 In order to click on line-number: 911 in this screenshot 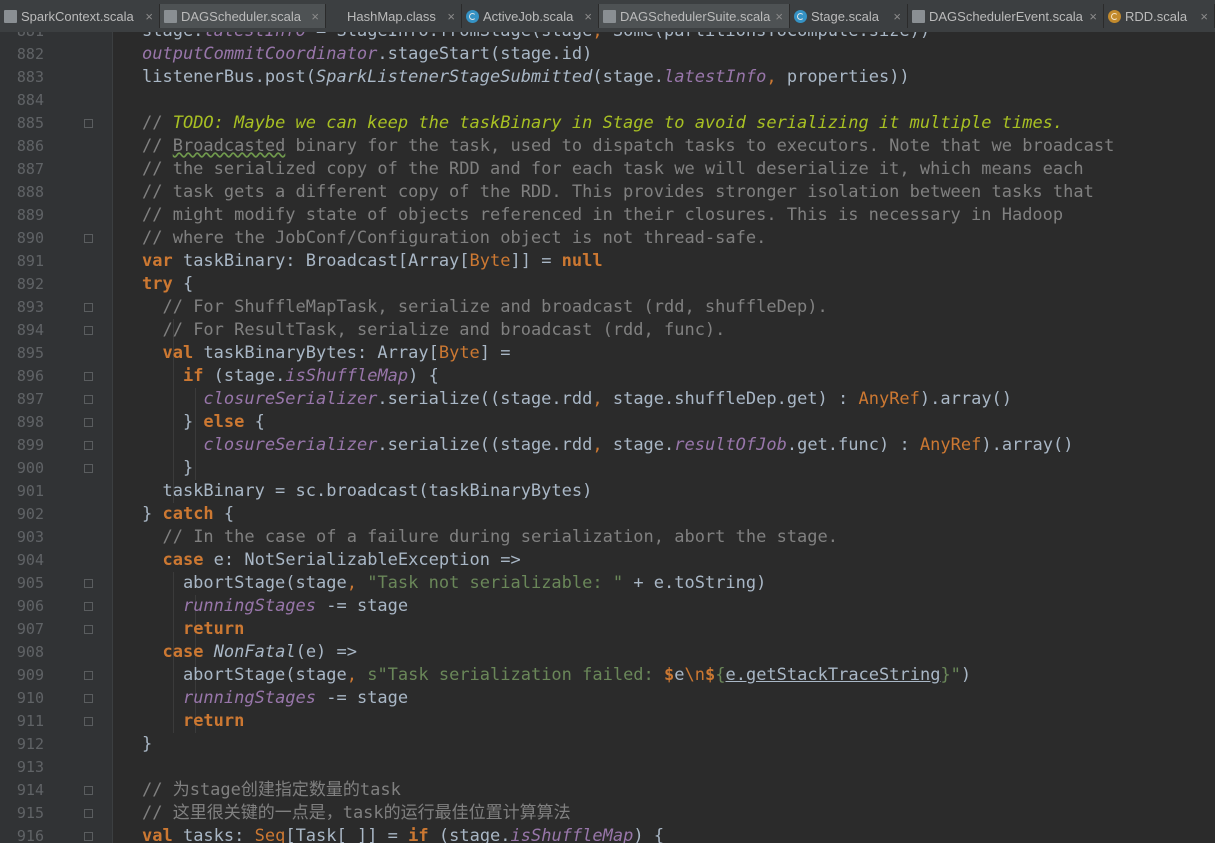, I will do `click(30, 721)`.